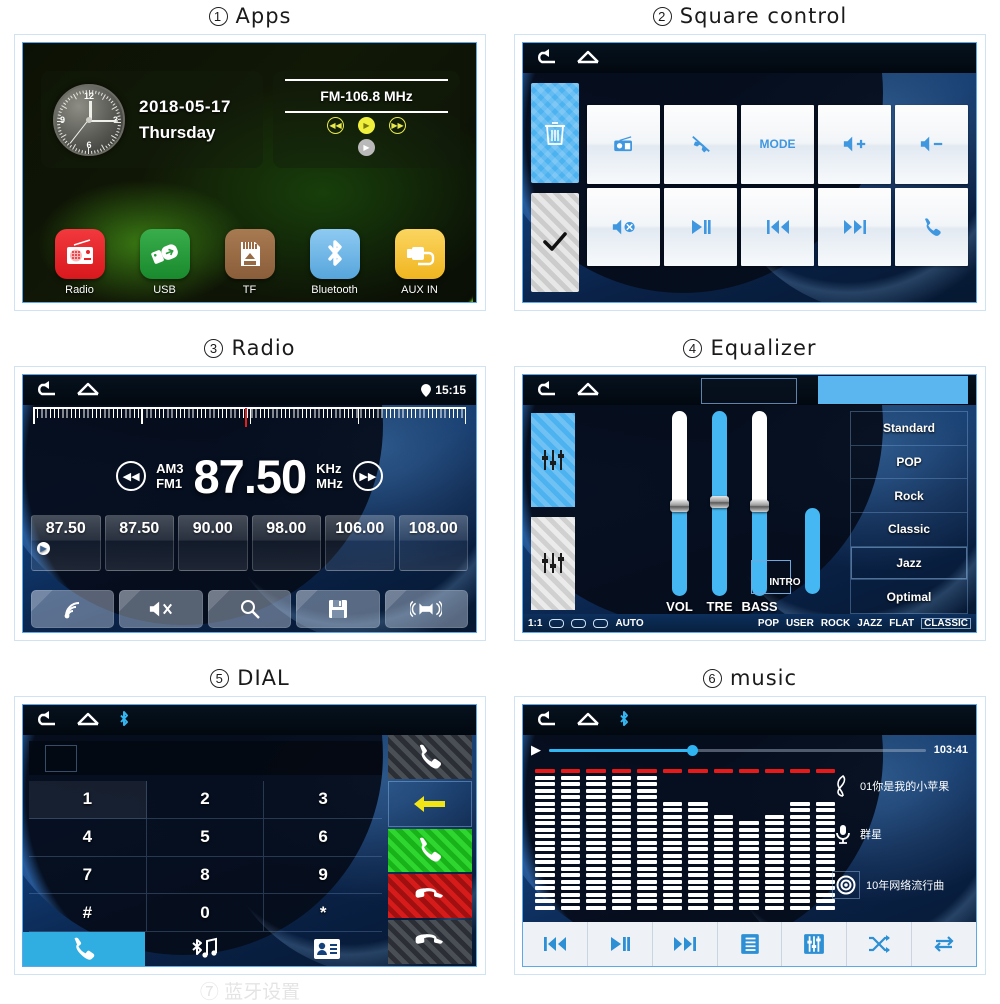  Describe the element at coordinates (323, 876) in the screenshot. I see `key-9: 9` at that location.